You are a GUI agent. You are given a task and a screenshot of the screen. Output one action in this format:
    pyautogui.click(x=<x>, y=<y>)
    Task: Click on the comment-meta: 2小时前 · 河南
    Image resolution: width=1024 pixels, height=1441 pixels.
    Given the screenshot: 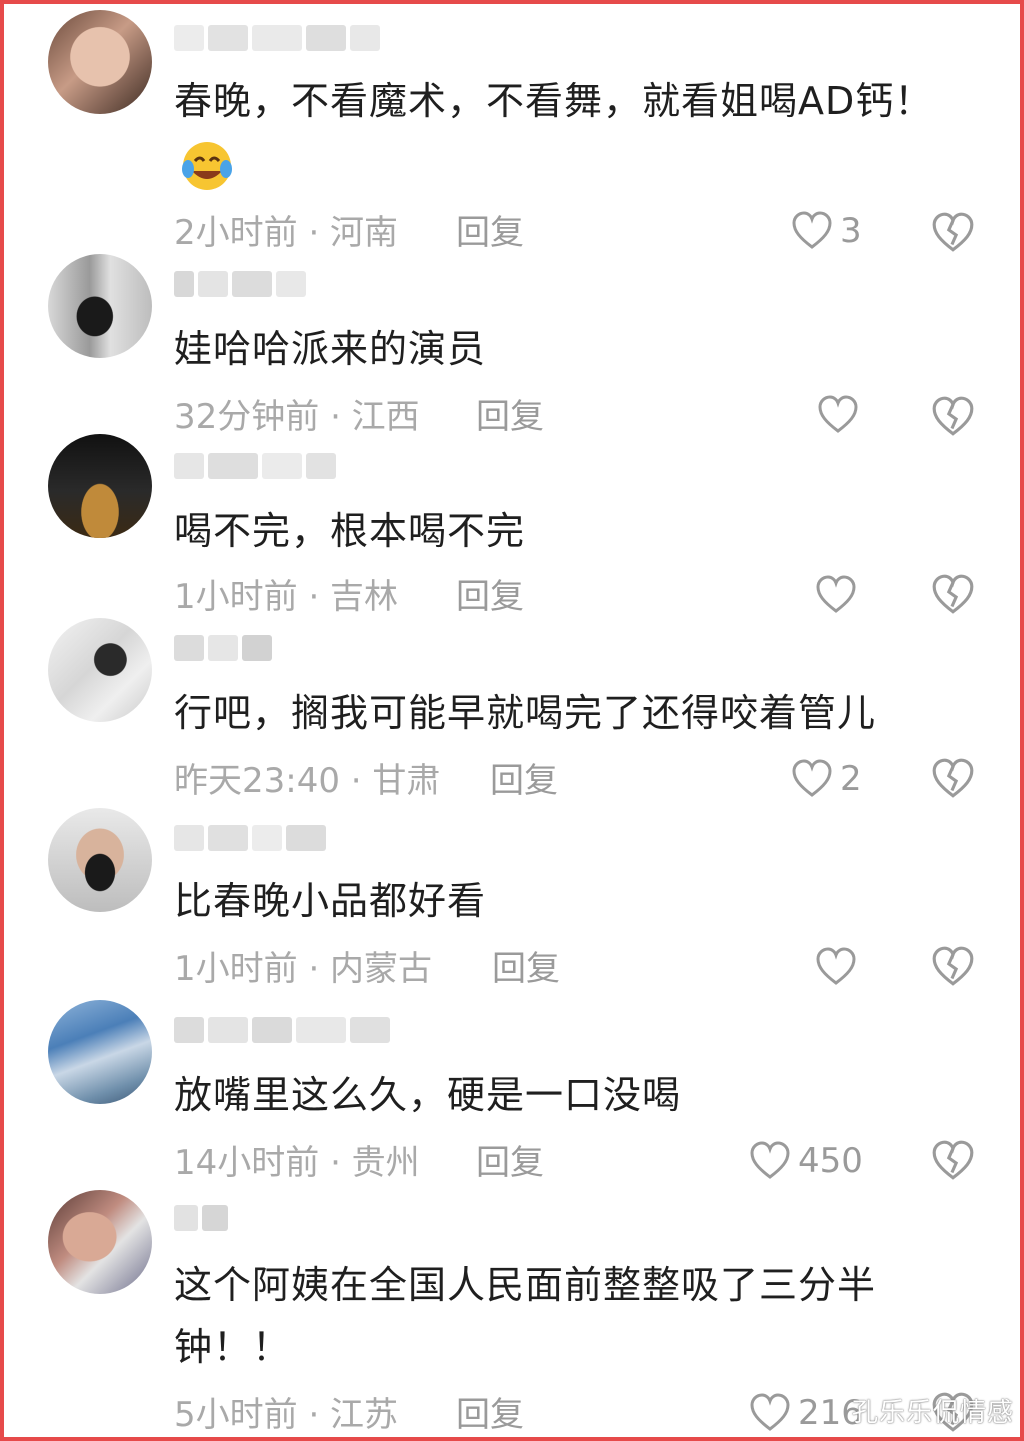 What is the action you would take?
    pyautogui.click(x=286, y=233)
    